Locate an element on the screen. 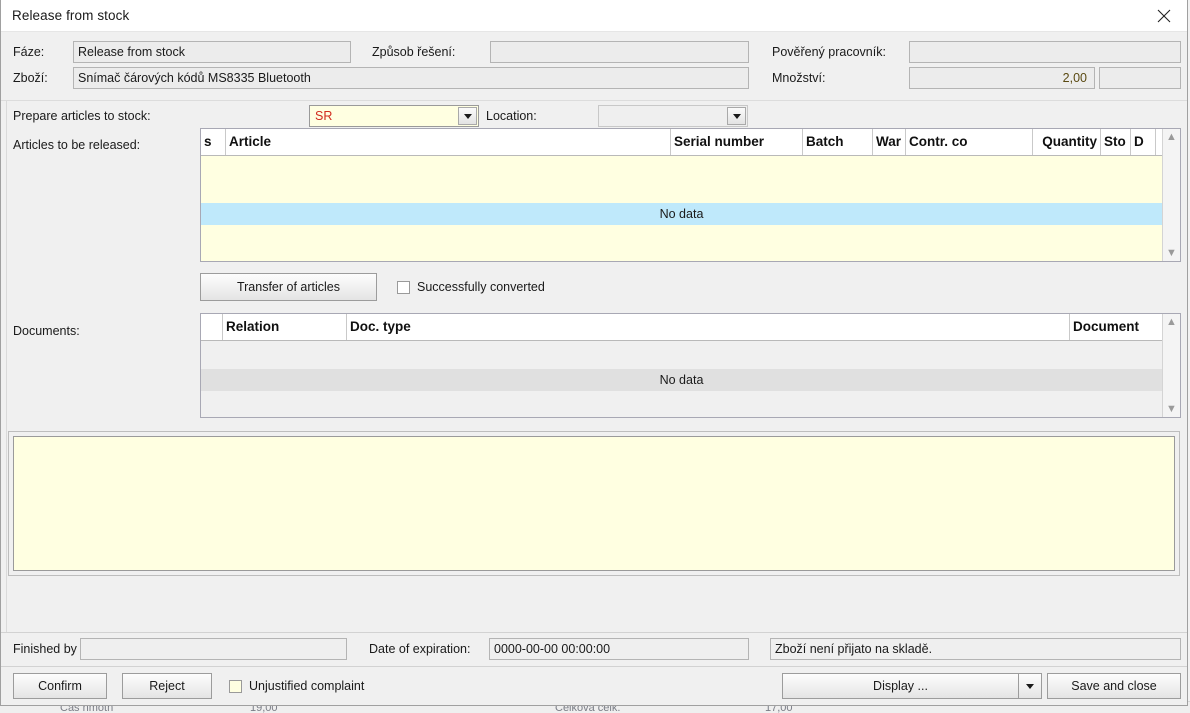 The height and width of the screenshot is (713, 1190). documents-label: Documents: is located at coordinates (46, 331).